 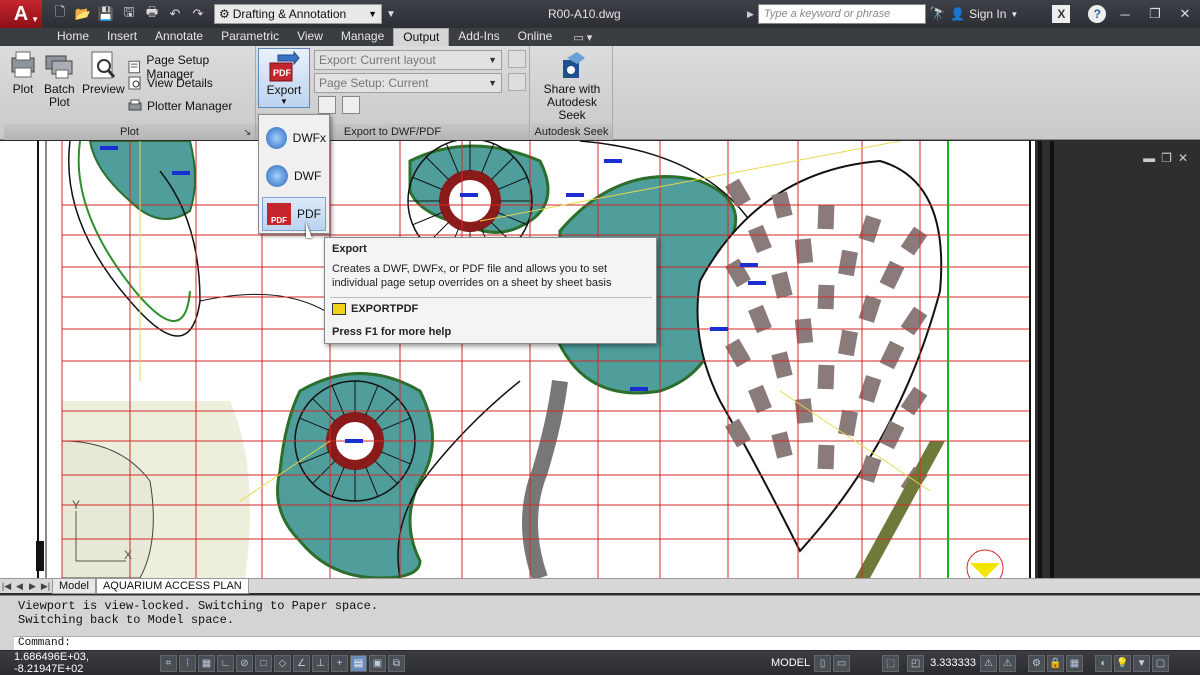 I want to click on tab-parametric: Parametric, so click(x=250, y=37).